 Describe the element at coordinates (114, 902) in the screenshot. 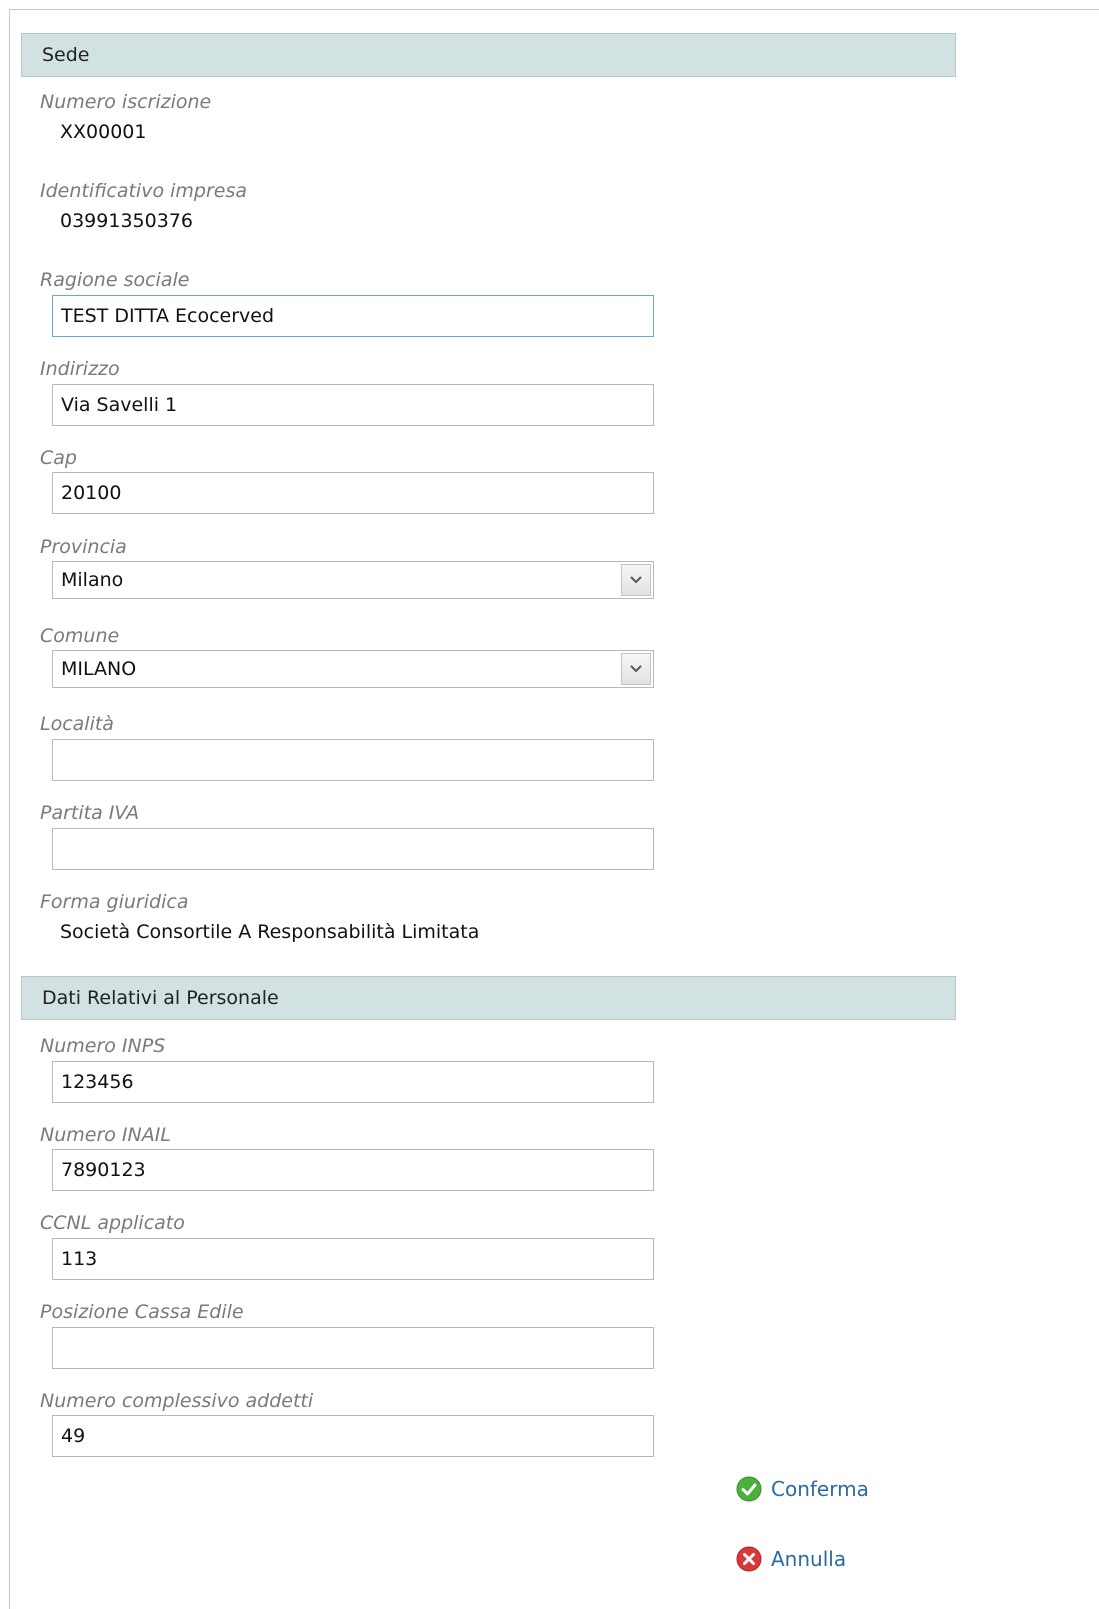

I see `forma-giuridica-label: Forma giuridica` at that location.